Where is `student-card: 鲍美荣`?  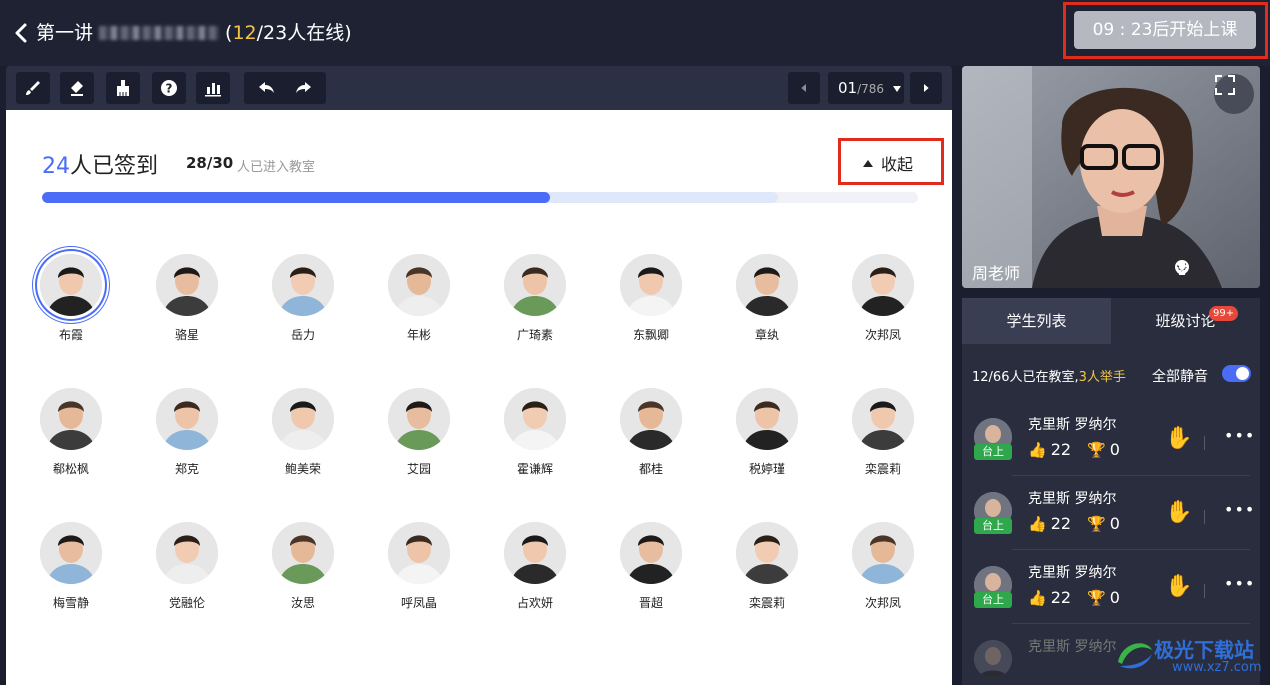
student-card: 鲍美荣 is located at coordinates (303, 443).